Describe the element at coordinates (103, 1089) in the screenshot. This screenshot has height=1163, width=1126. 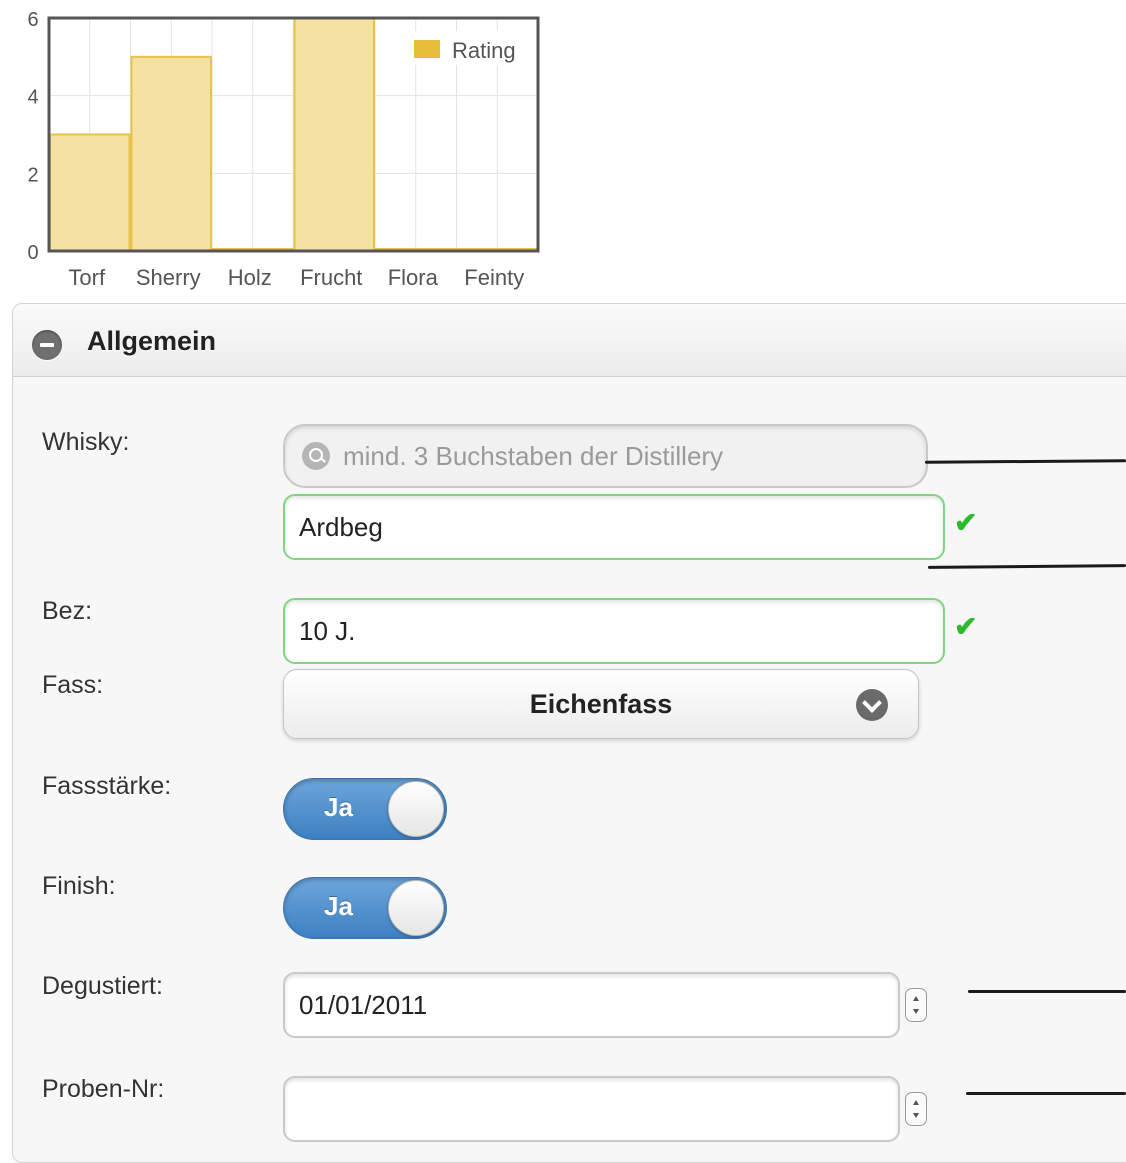
I see `proben-nr-label: Proben-Nr:` at that location.